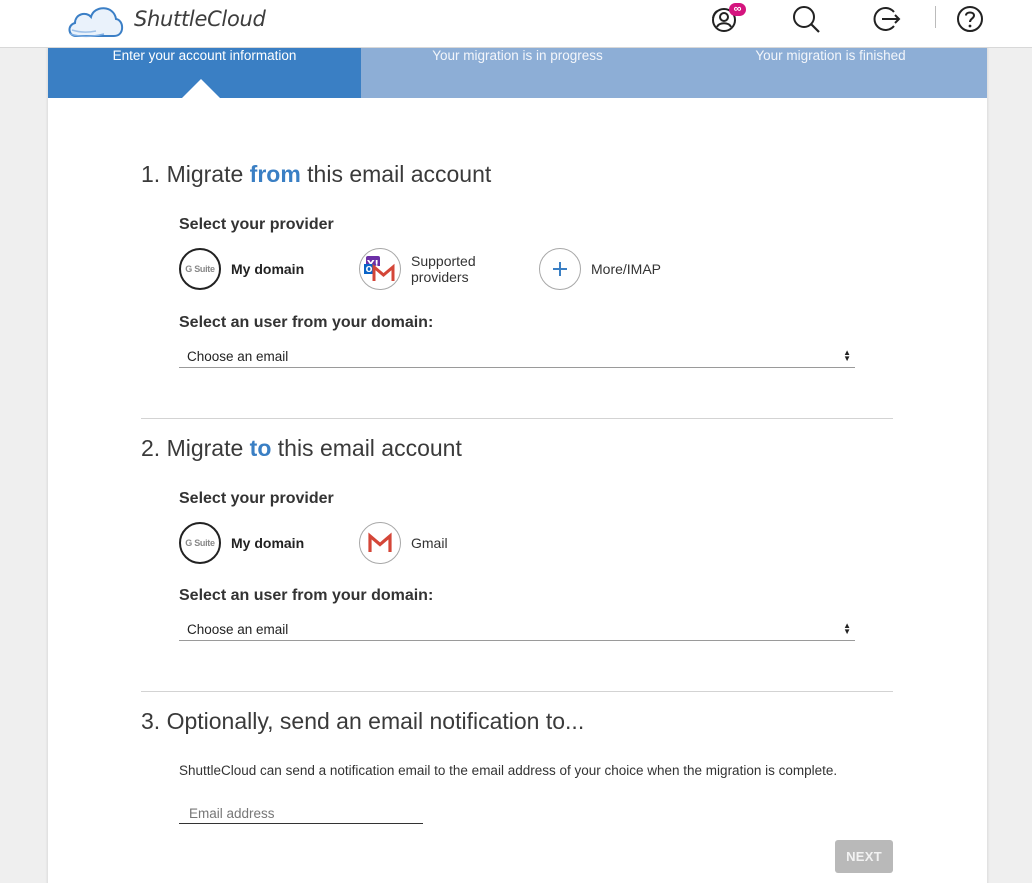  Describe the element at coordinates (306, 322) in the screenshot. I see `source-user-label: Select an user from your domain:` at that location.